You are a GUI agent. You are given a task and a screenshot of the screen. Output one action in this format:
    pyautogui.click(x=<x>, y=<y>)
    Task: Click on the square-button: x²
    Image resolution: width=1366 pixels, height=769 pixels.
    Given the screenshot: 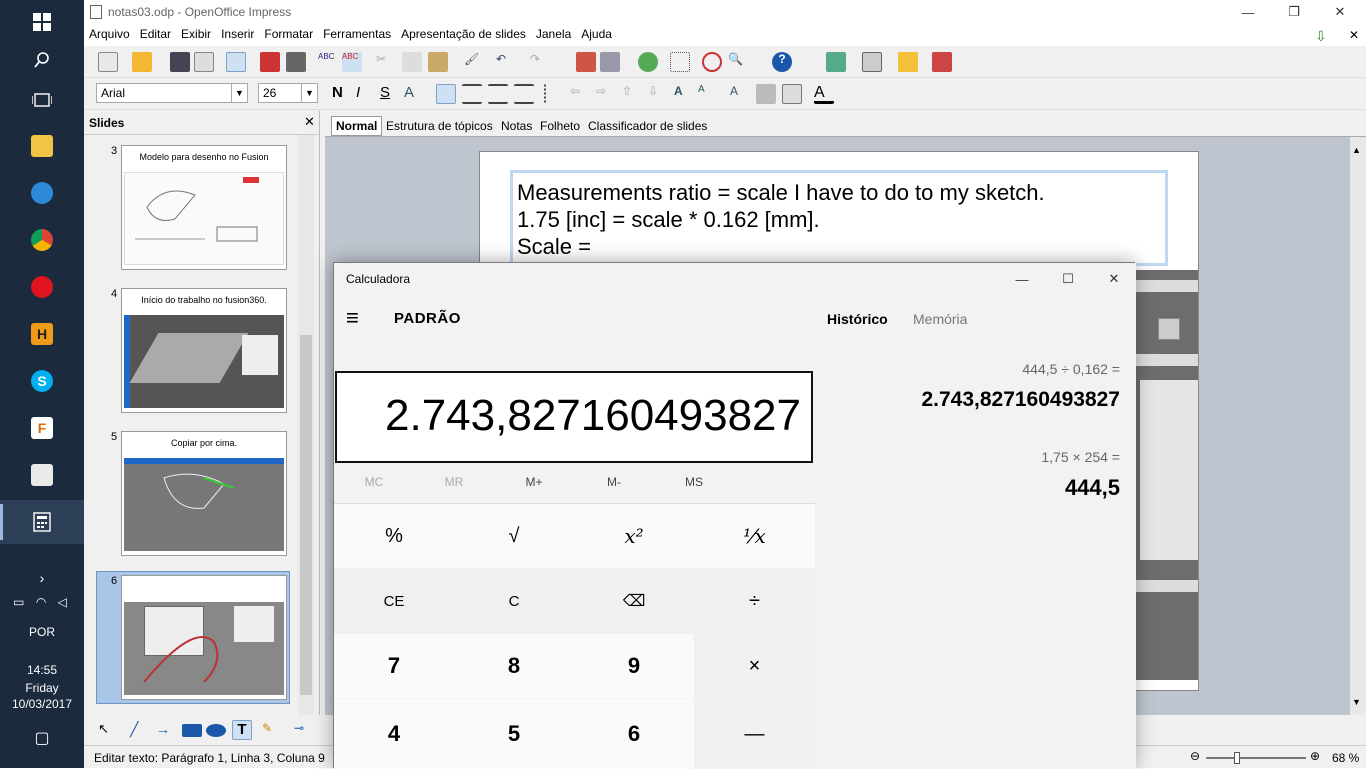 What is the action you would take?
    pyautogui.click(x=634, y=536)
    